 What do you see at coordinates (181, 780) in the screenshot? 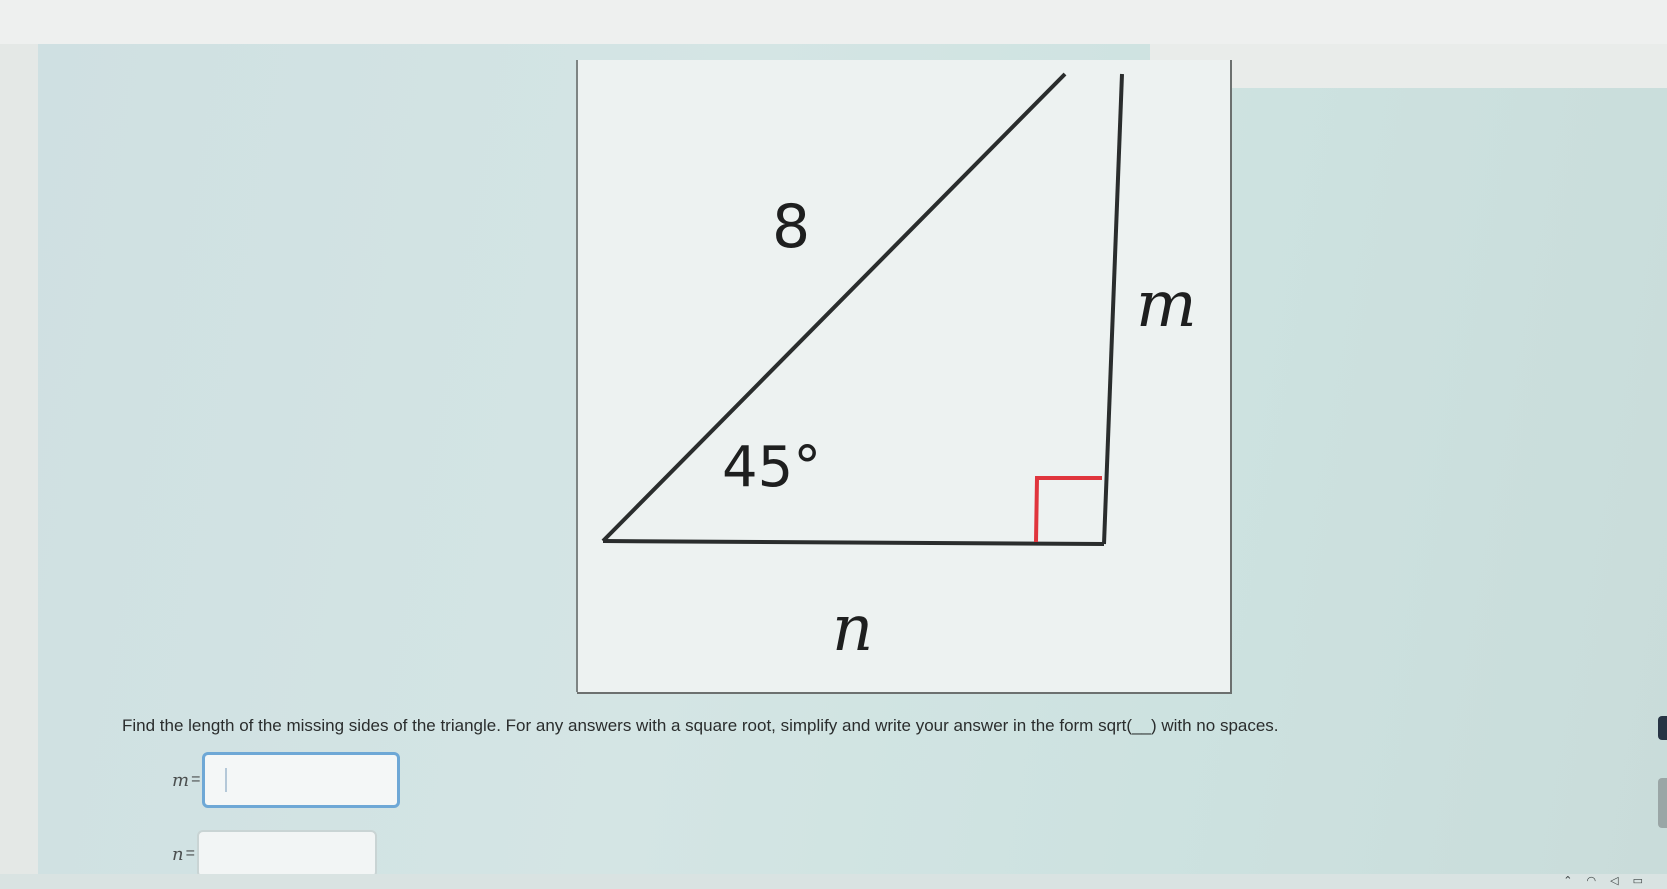
I see `answer-m-variable: m` at bounding box center [181, 780].